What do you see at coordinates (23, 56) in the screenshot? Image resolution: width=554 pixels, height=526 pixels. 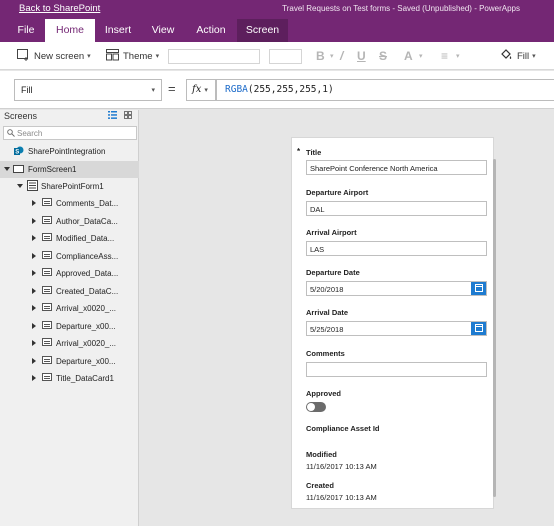 I see `new-screen-icon` at bounding box center [23, 56].